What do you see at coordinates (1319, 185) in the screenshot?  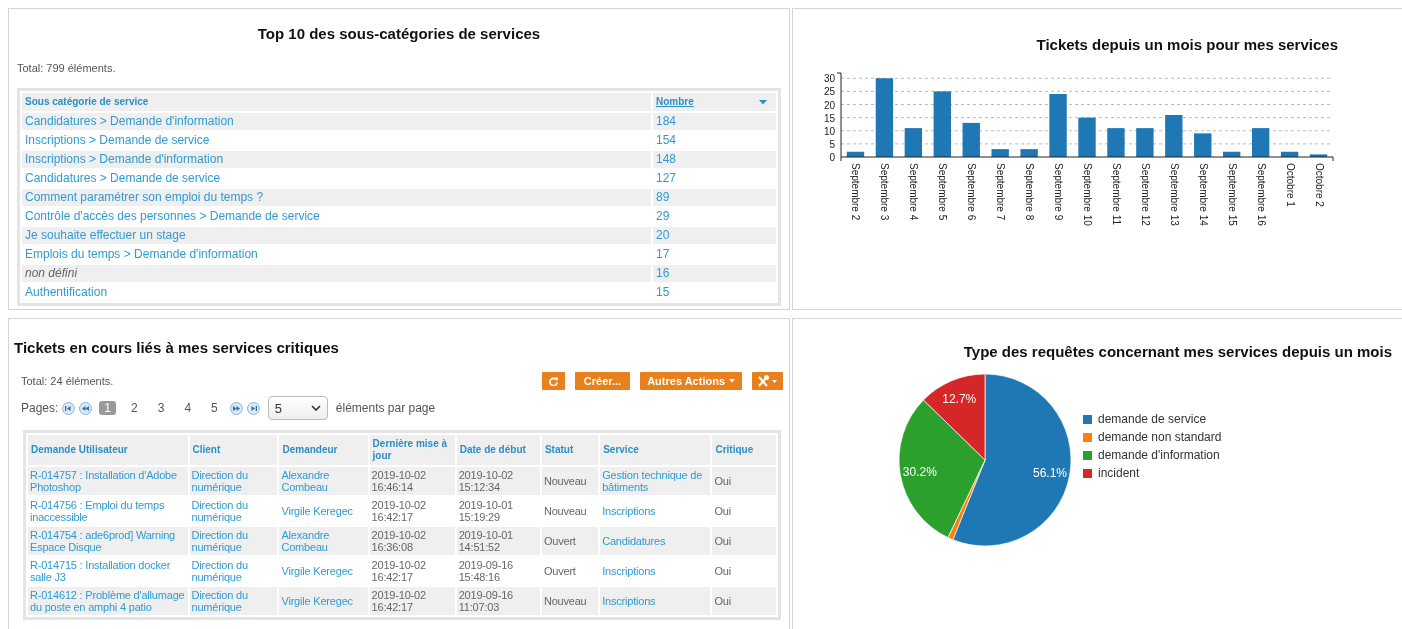 I see `x-tick-label: Octobre 2` at bounding box center [1319, 185].